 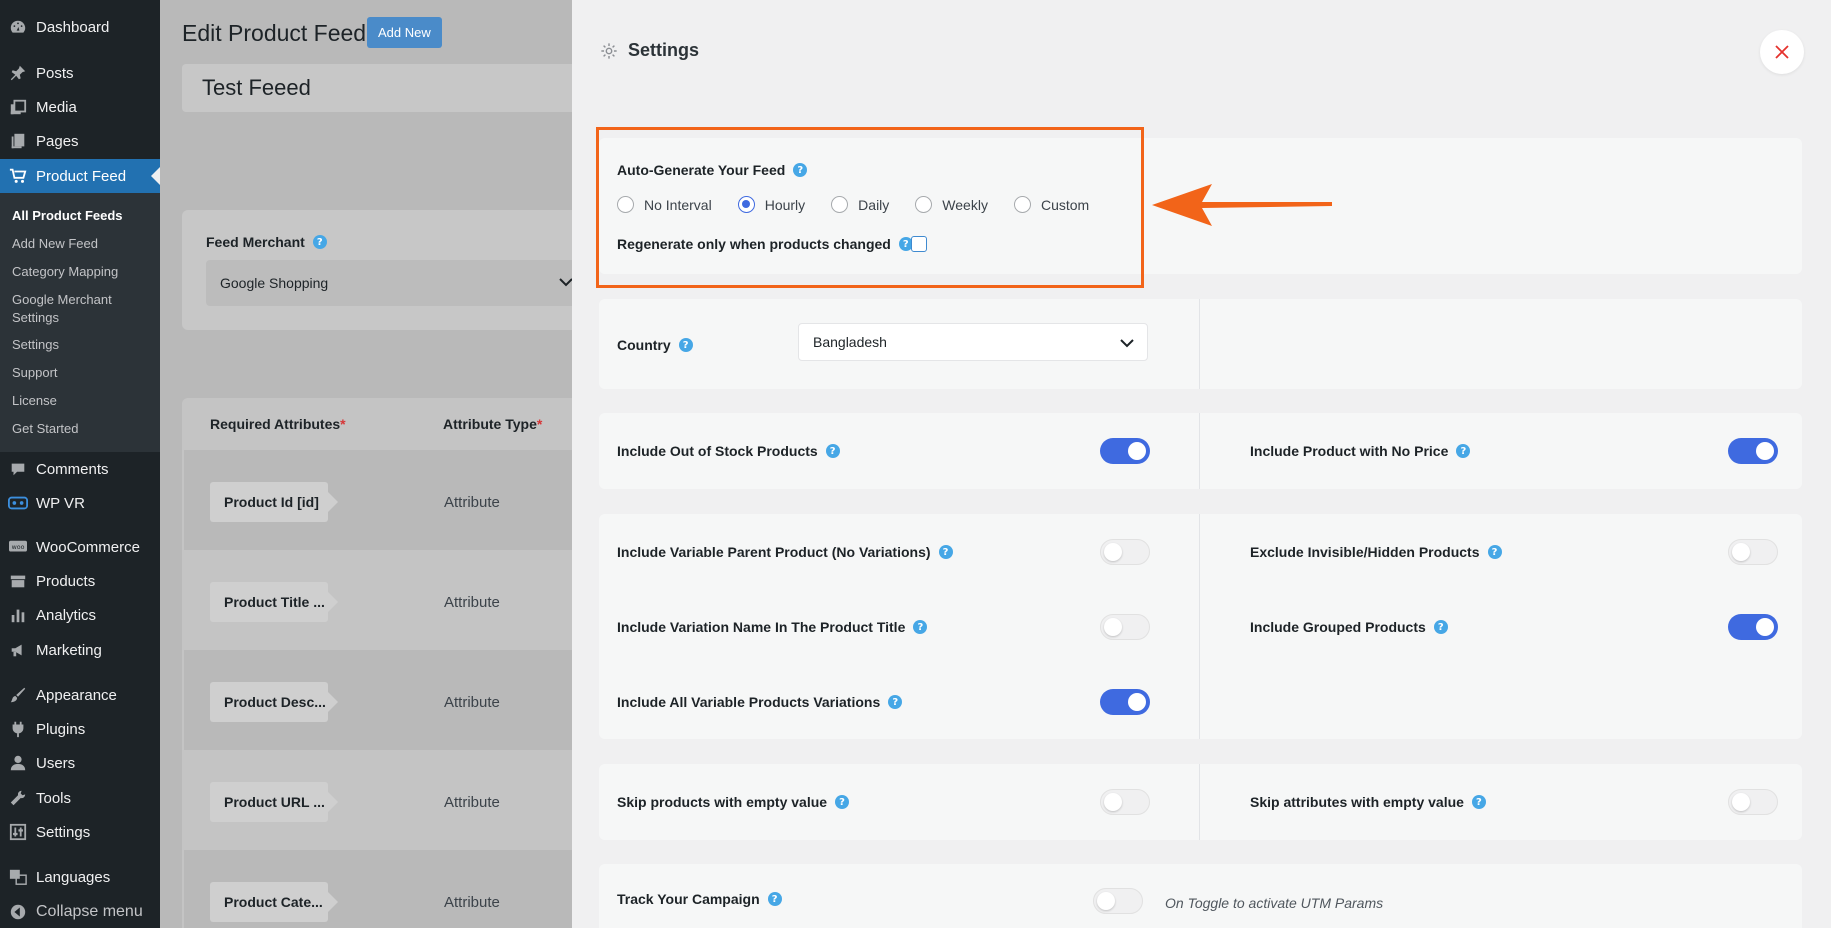 I want to click on table-row: Product Title ... Attribute, so click(x=393, y=600).